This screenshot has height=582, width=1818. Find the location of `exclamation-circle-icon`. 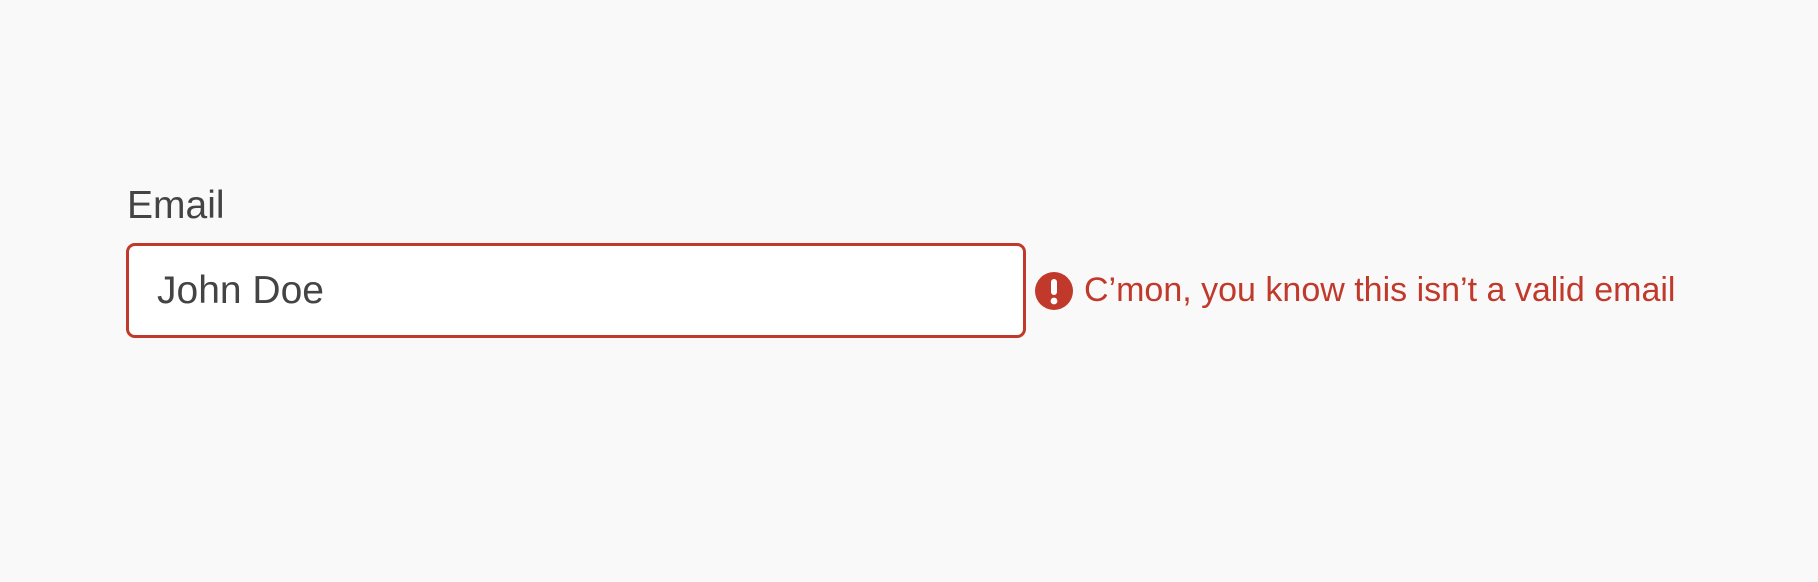

exclamation-circle-icon is located at coordinates (1054, 290).